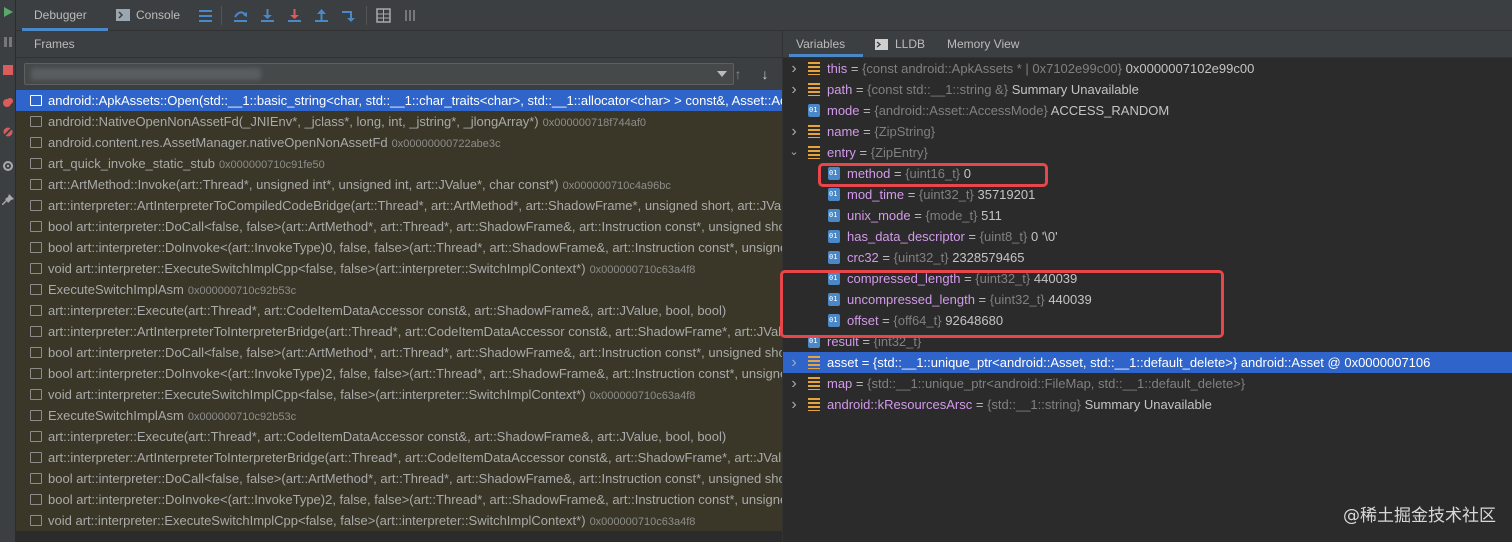 This screenshot has height=542, width=1512. I want to click on step-out-icon, so click(321, 15).